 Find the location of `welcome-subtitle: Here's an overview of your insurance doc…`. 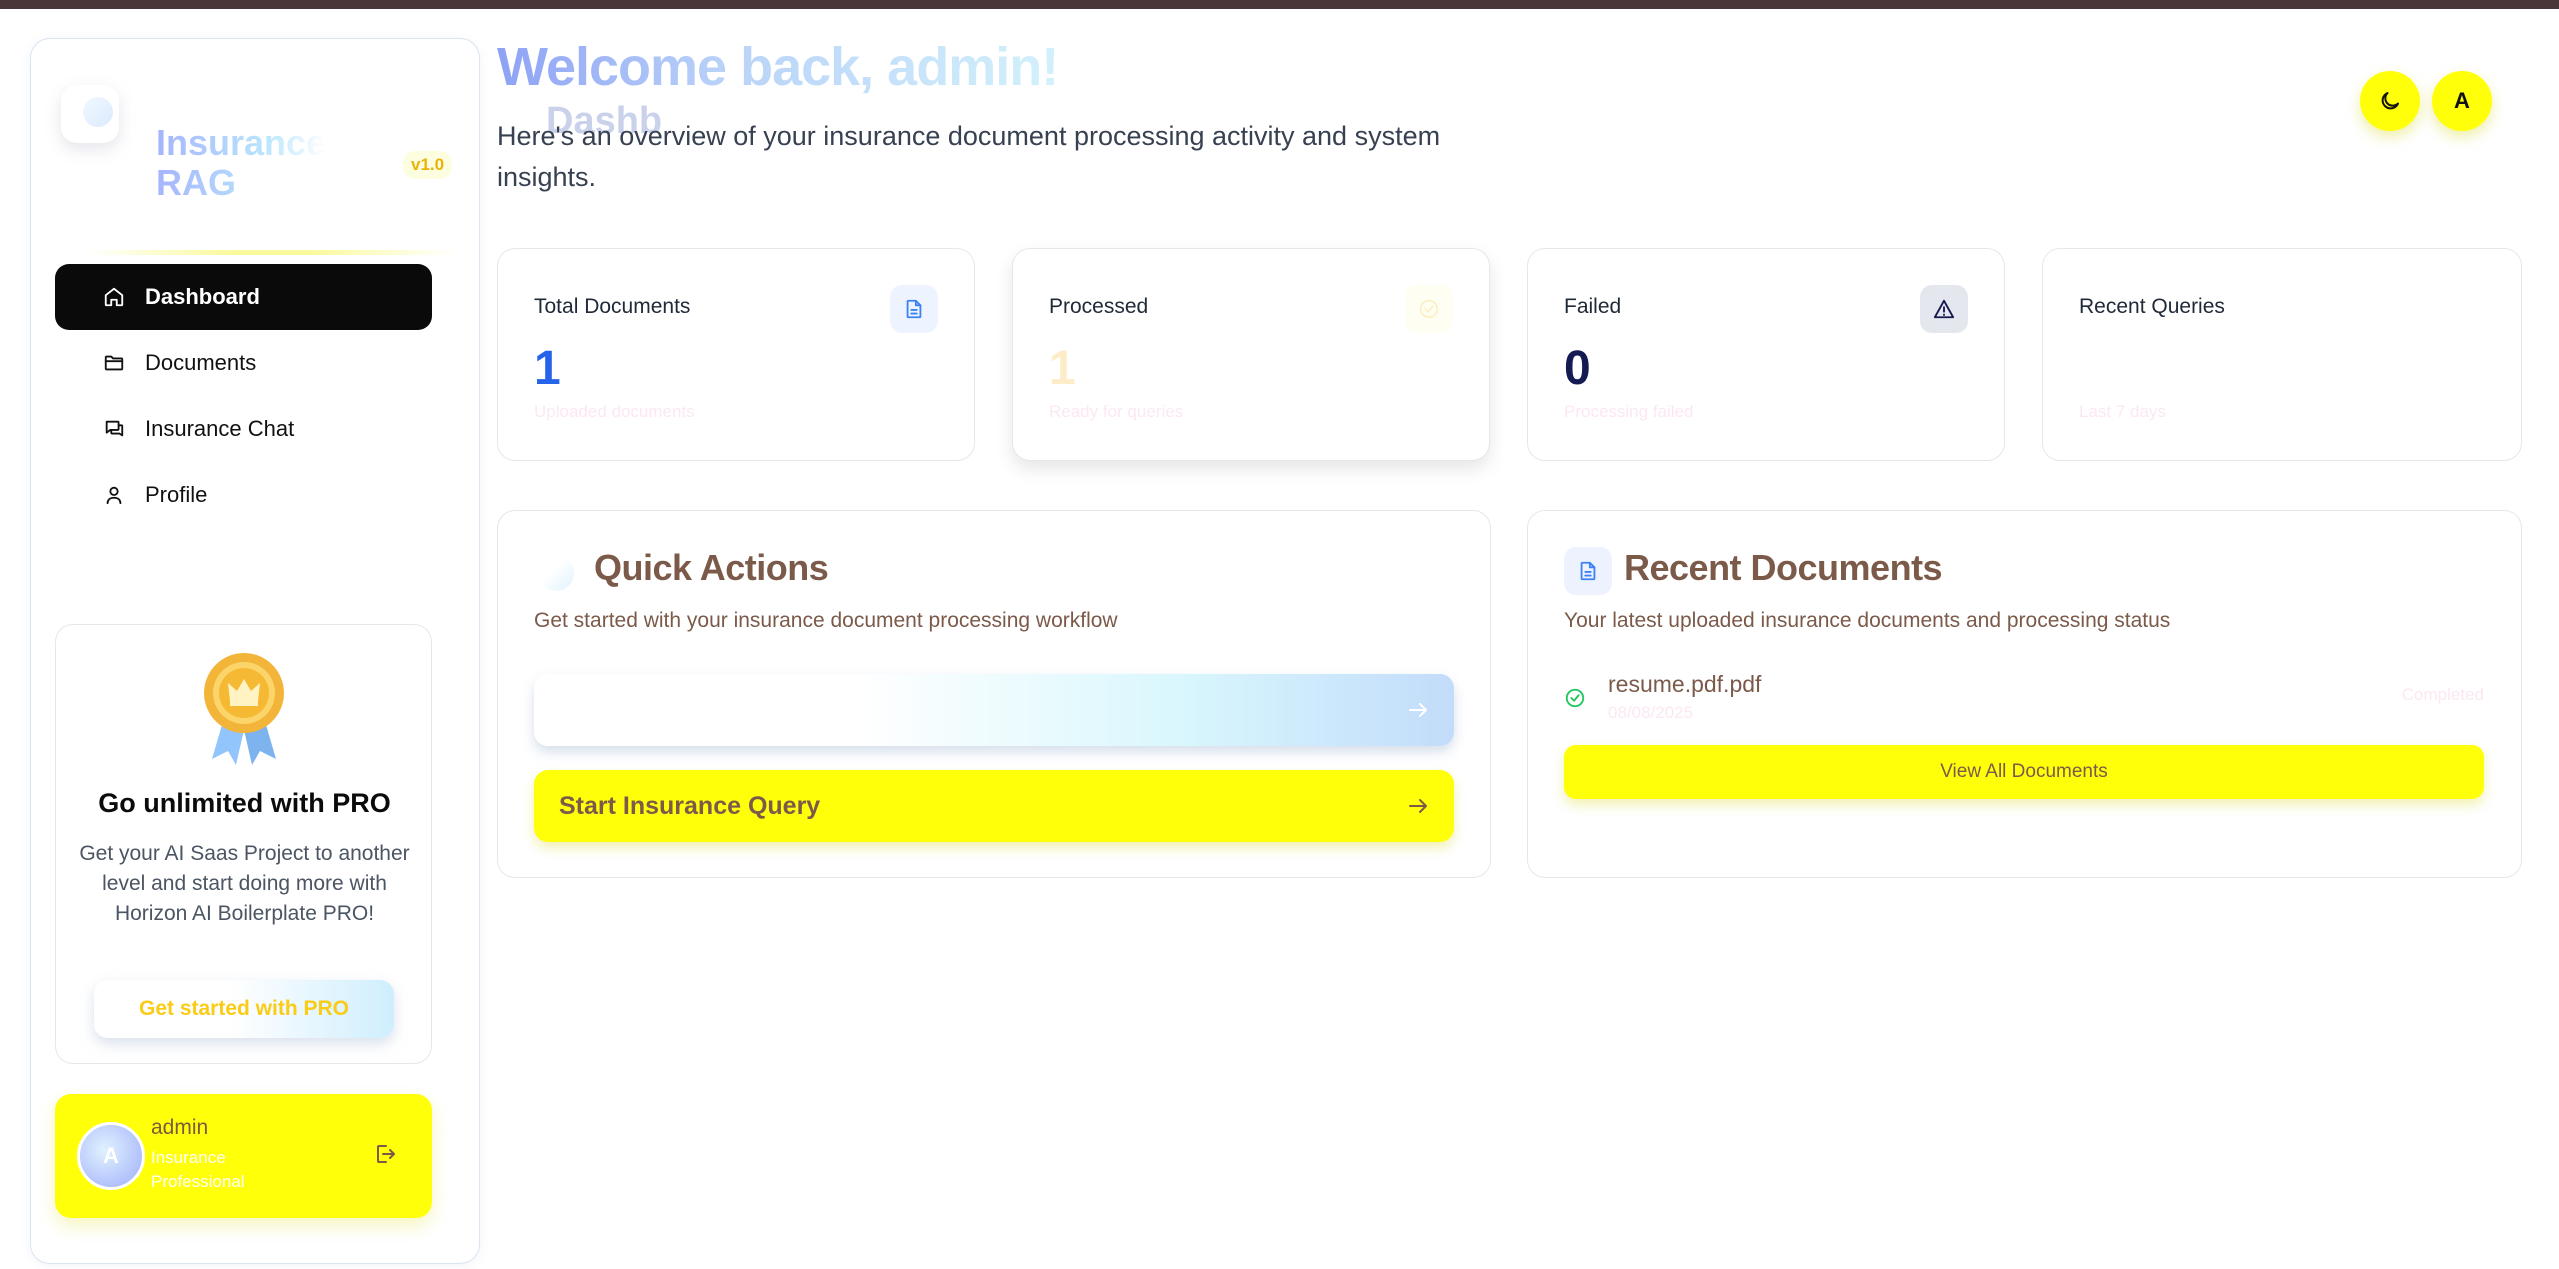

welcome-subtitle: Here's an overview of your insurance doc… is located at coordinates (969, 156).